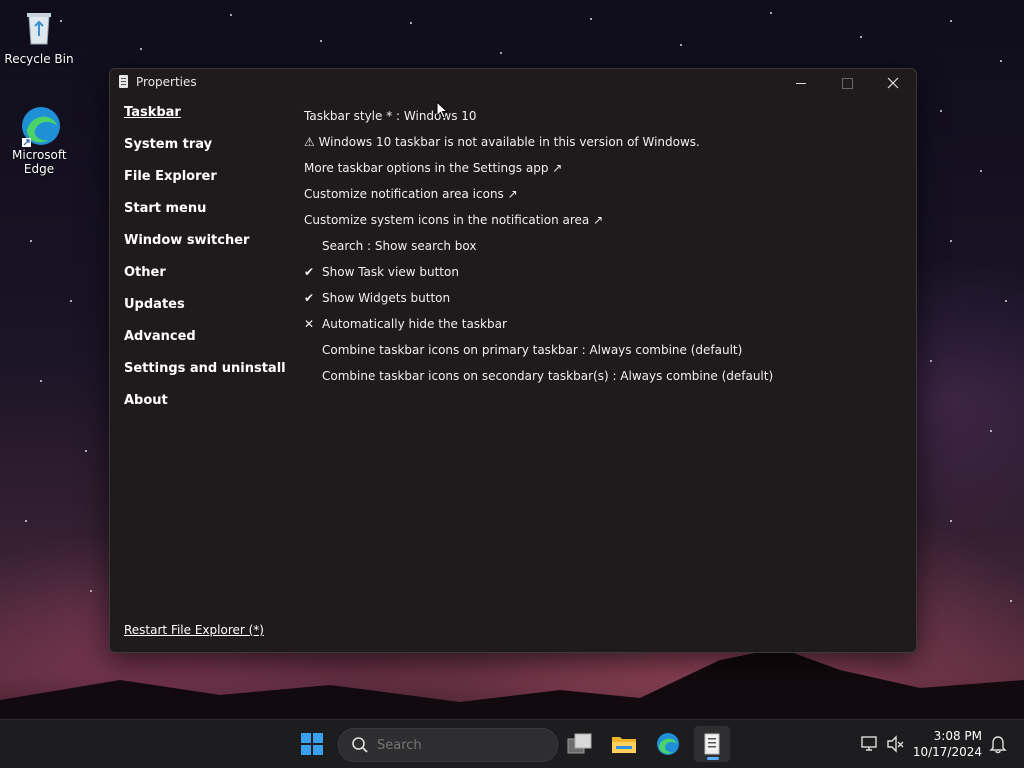  Describe the element at coordinates (209, 345) in the screenshot. I see `sidebar-item-advanced: Advanced` at that location.